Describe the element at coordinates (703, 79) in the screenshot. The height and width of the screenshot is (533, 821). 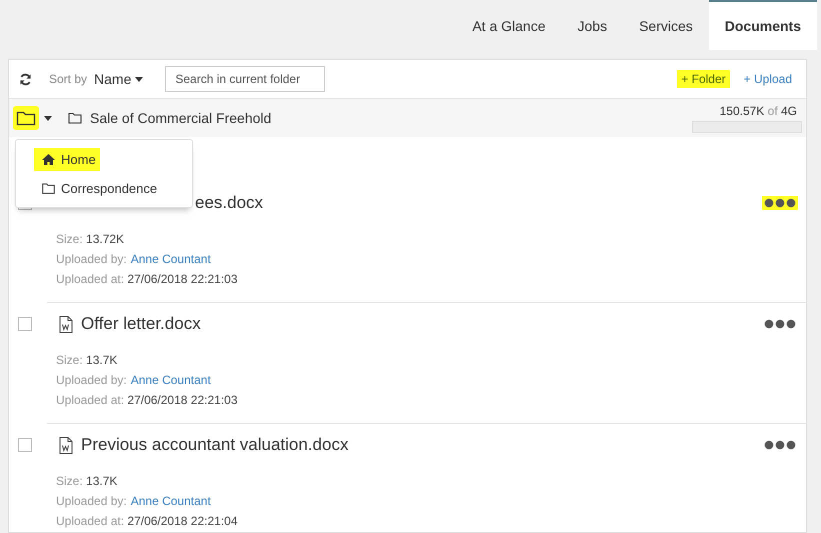
I see `add-folder-link: + Folder` at that location.